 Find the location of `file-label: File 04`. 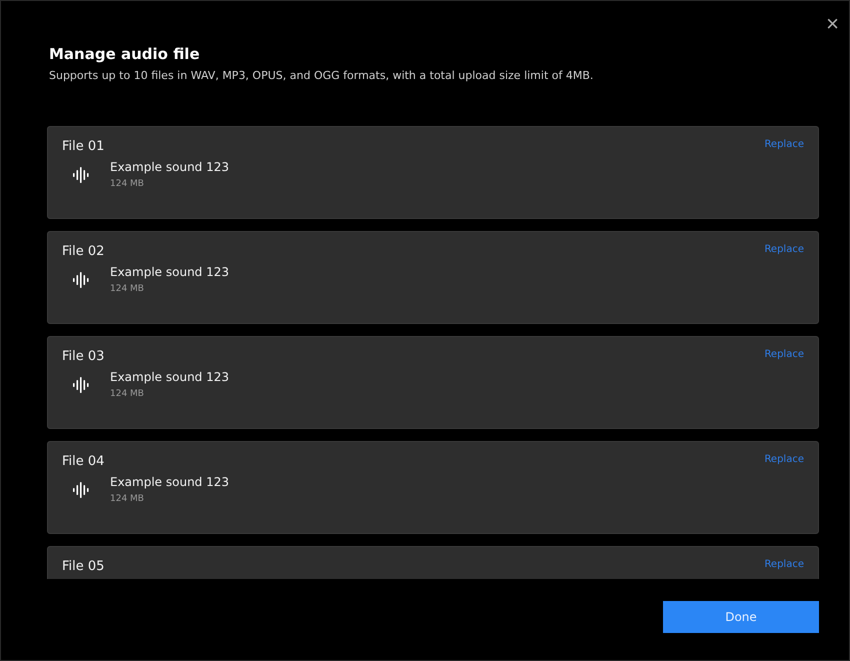

file-label: File 04 is located at coordinates (83, 461).